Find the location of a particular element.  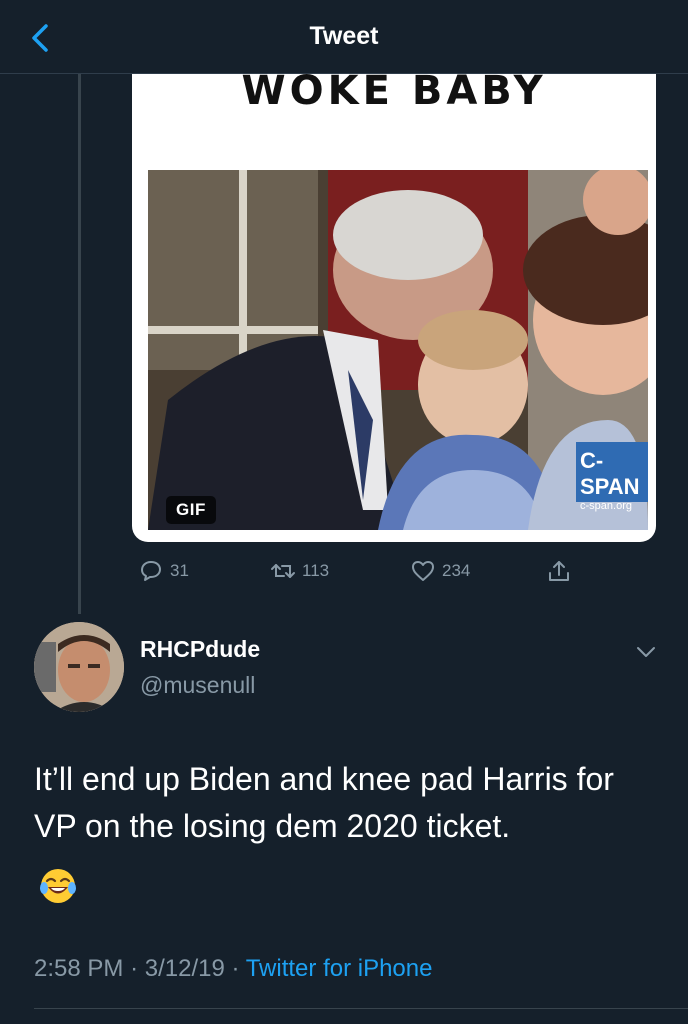

tweet-timestamp: 2:58 PM · 3/12/19 · Twitter for iPhone is located at coordinates (233, 969).